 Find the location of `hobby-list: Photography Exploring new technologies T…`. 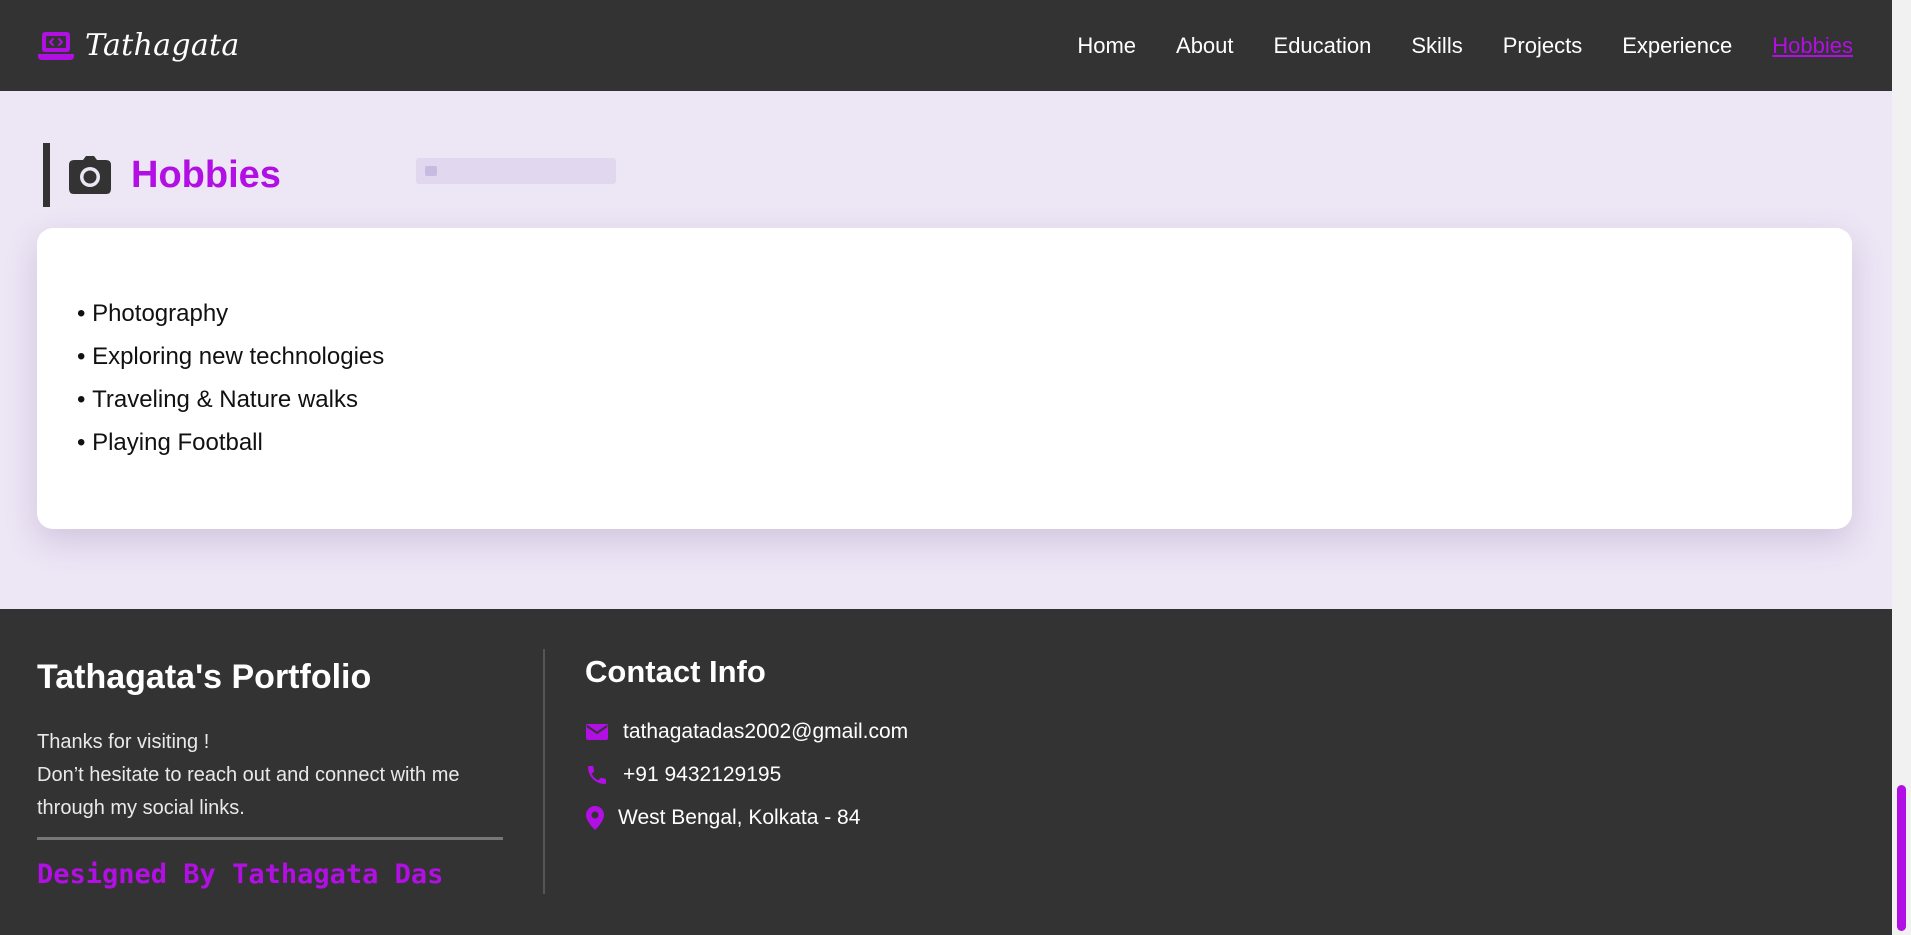

hobby-list: Photography Exploring new technologies T… is located at coordinates (230, 378).